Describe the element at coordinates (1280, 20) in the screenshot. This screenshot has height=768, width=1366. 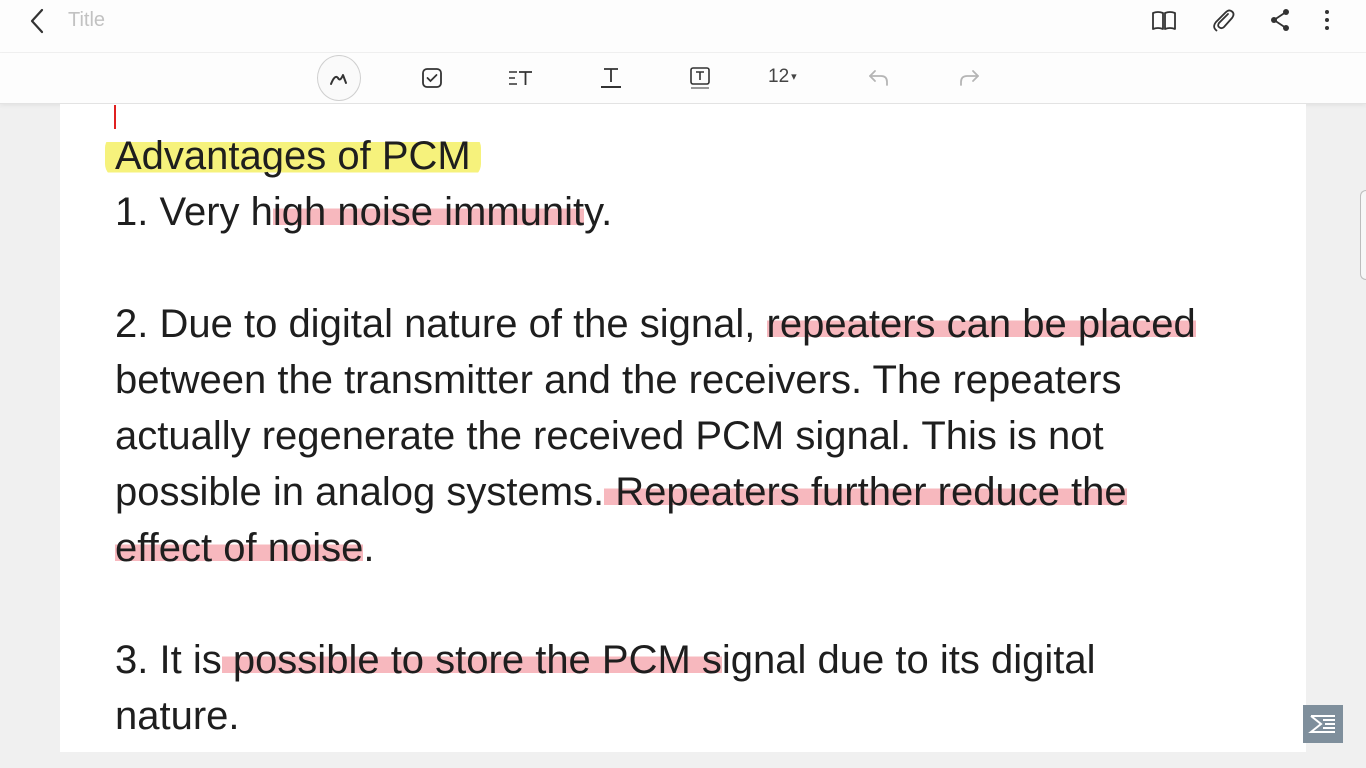
I see `share-icon` at that location.